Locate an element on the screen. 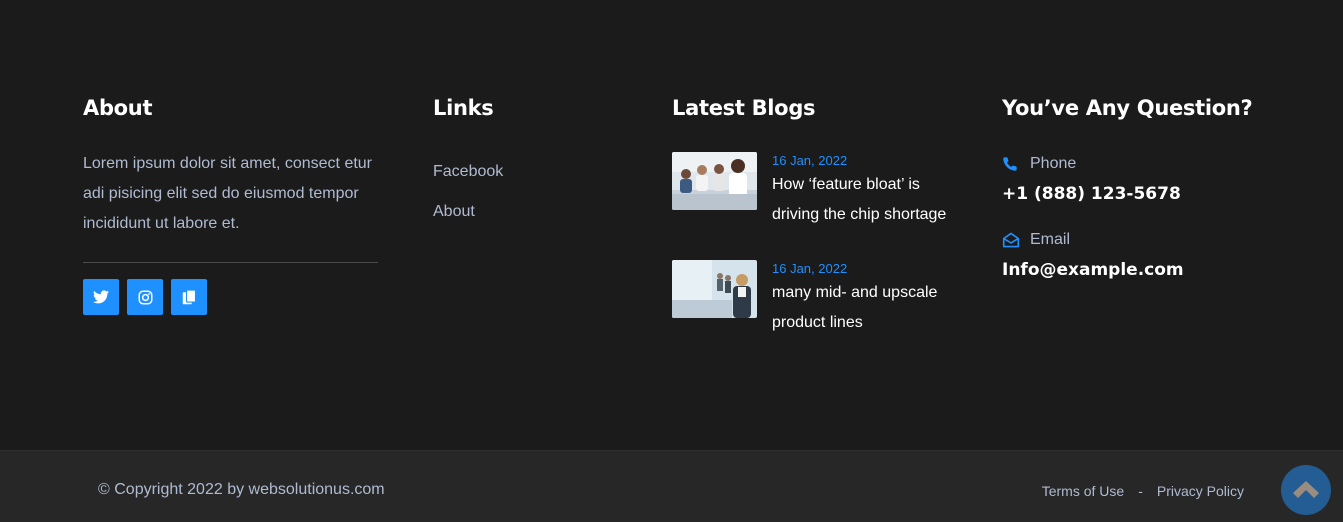 The width and height of the screenshot is (1343, 522). instagram-button is located at coordinates (145, 297).